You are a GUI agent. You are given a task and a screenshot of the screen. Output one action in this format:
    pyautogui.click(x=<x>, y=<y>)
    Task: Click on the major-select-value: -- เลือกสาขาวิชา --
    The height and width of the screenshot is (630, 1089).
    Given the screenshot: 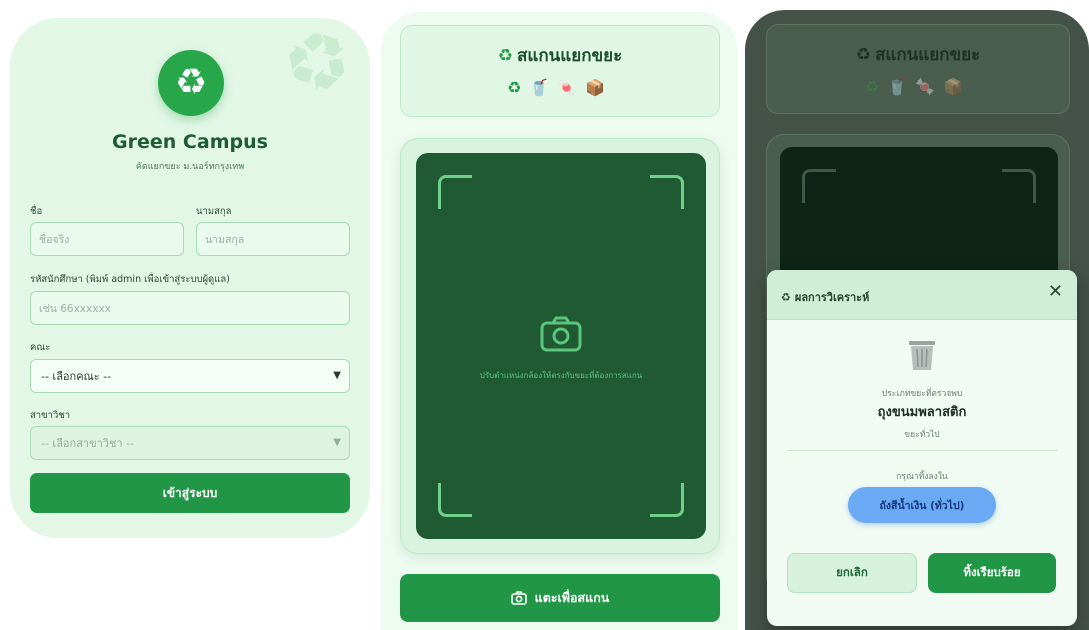 What is the action you would take?
    pyautogui.click(x=88, y=443)
    